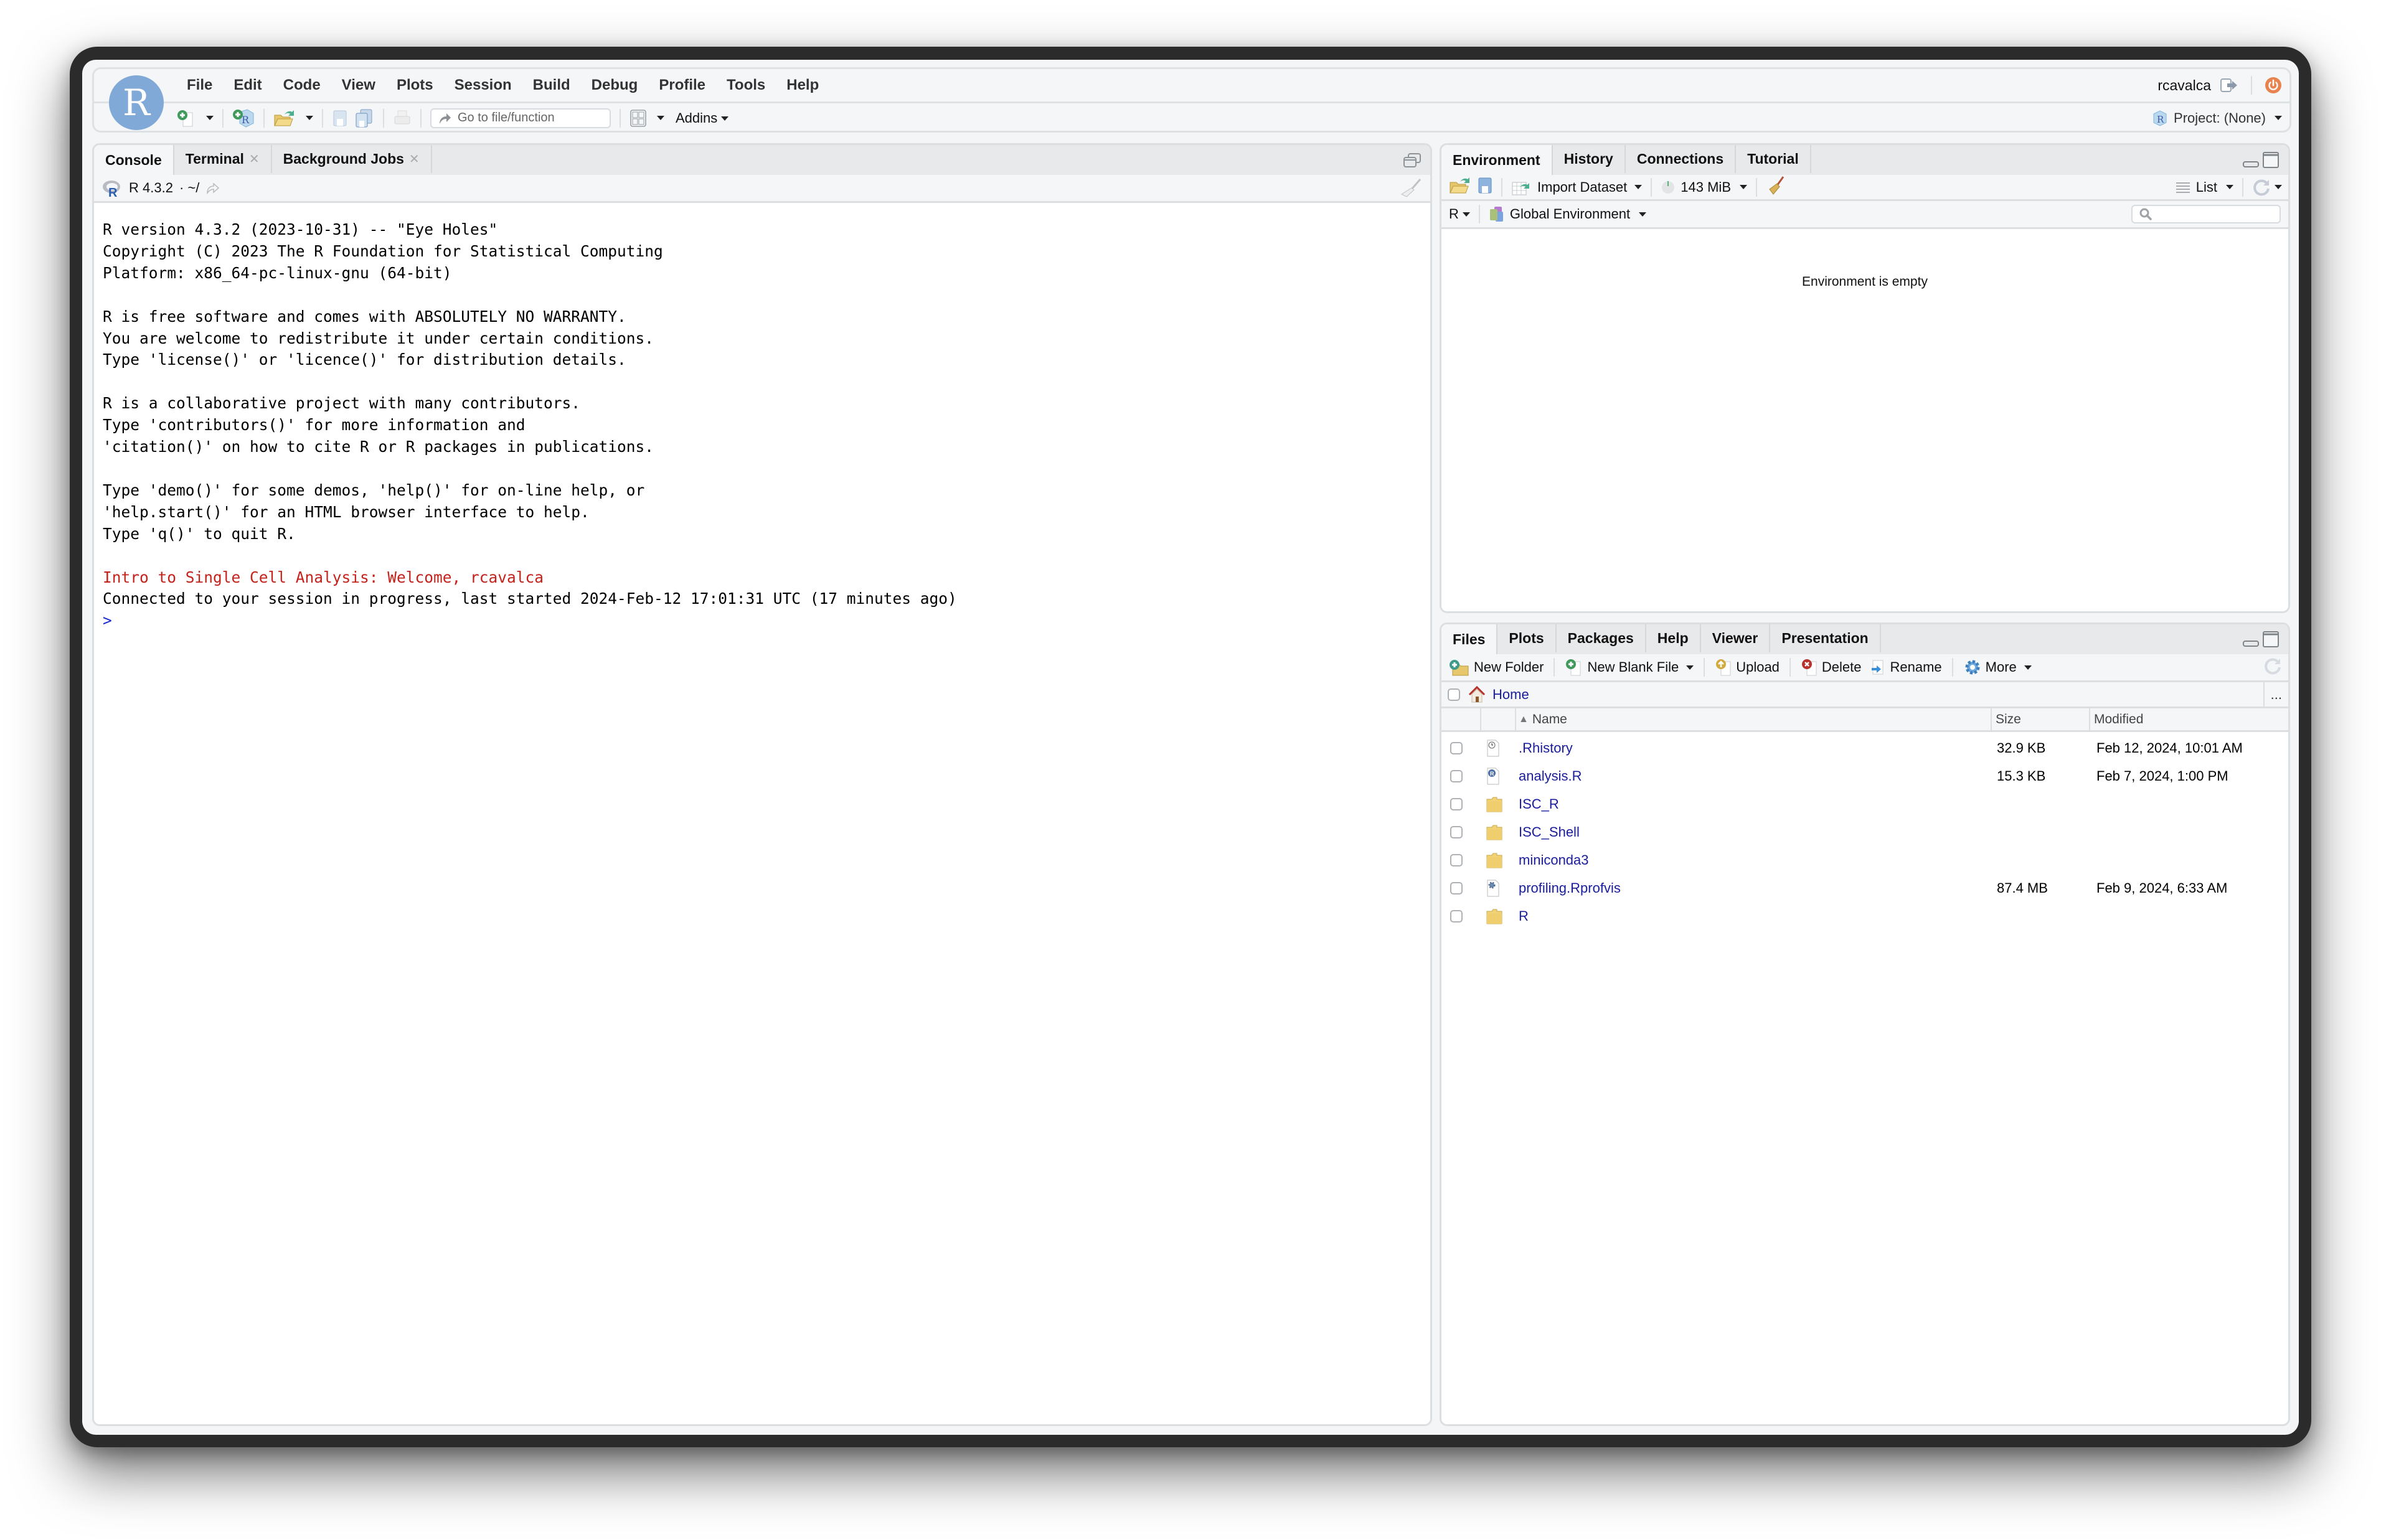  I want to click on new-file-icon, so click(186, 118).